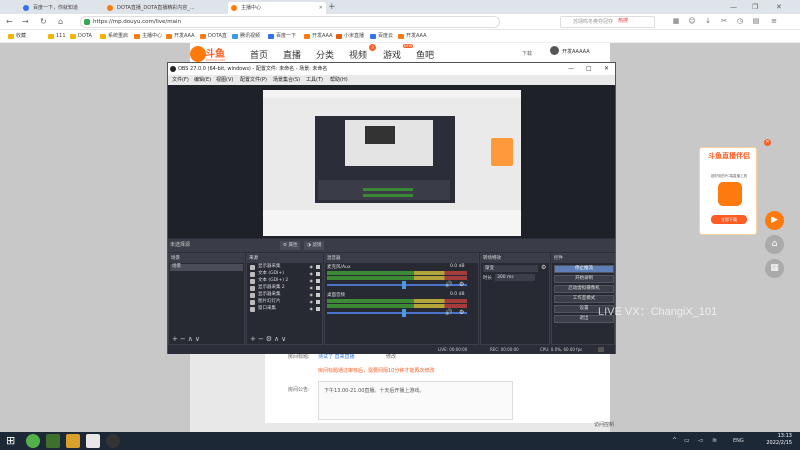 The height and width of the screenshot is (450, 800). Describe the element at coordinates (604, 424) in the screenshot. I see `access-control-link: 访问控制` at that location.